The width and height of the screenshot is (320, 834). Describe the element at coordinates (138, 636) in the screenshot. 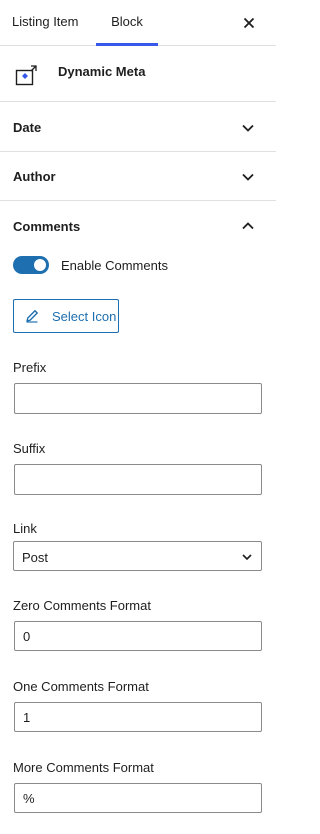

I see `zero-comments-format-input` at that location.